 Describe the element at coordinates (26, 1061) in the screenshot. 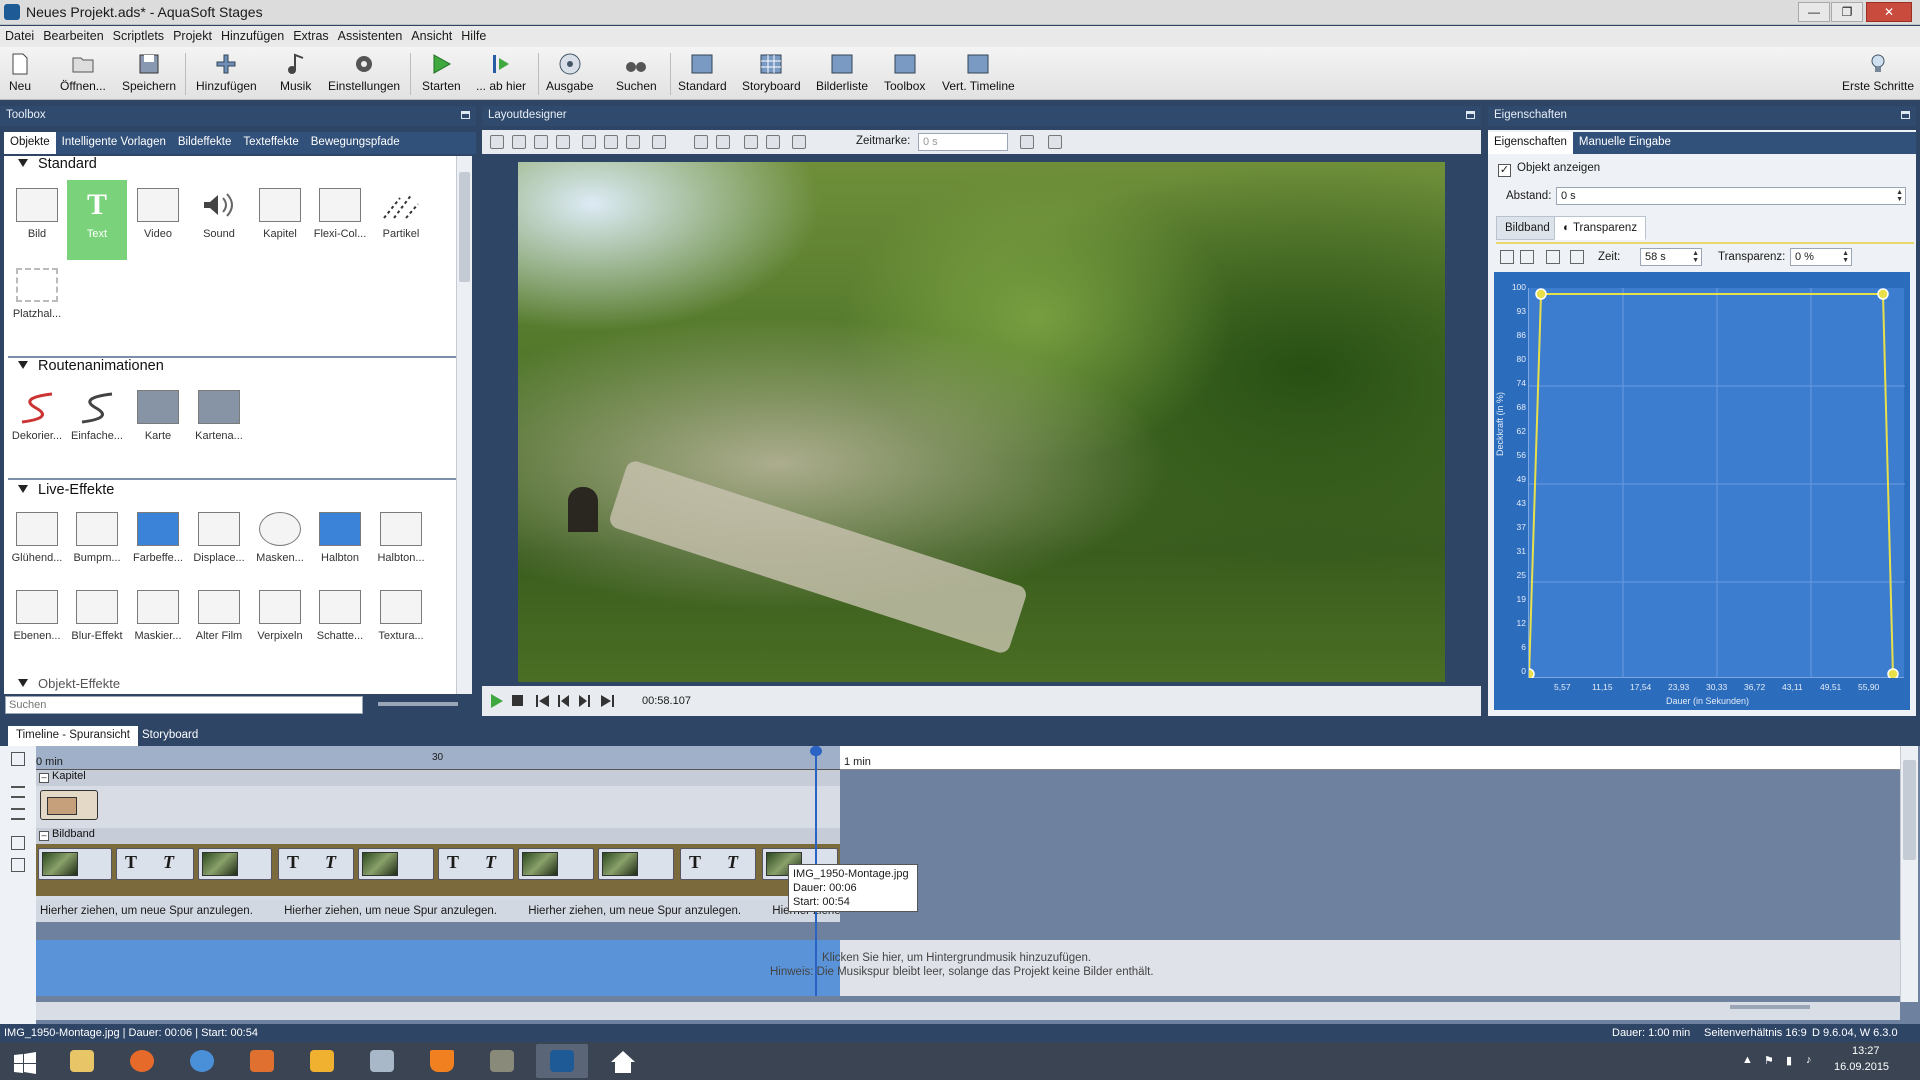

I see `start-button` at that location.